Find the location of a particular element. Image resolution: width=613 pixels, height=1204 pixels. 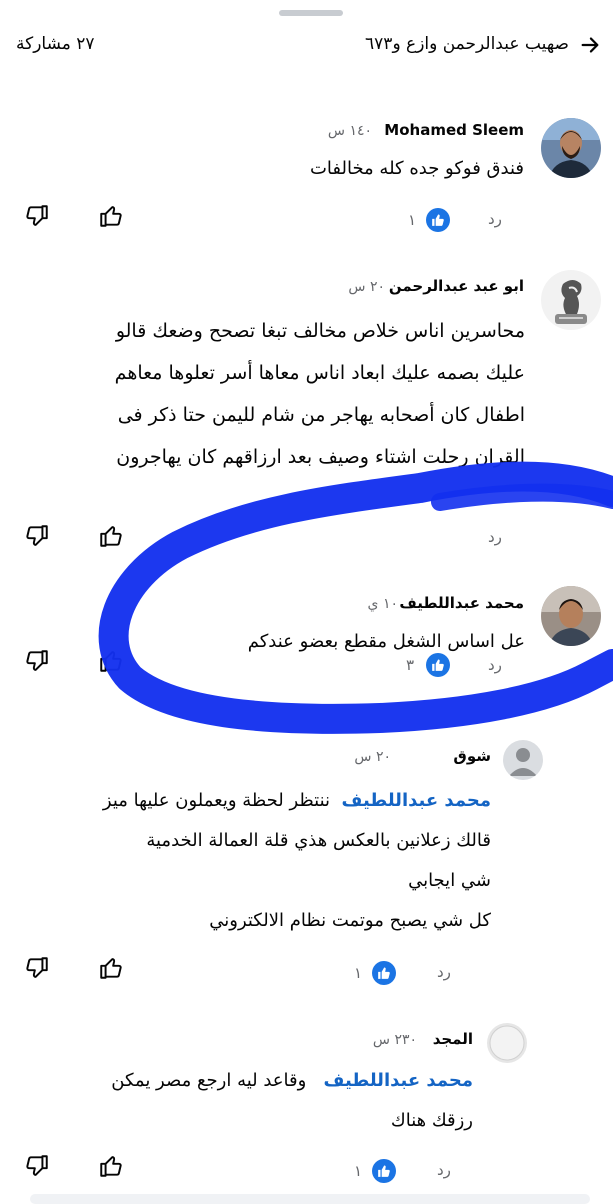

comment-time: ١٤٠ س is located at coordinates (349, 131).